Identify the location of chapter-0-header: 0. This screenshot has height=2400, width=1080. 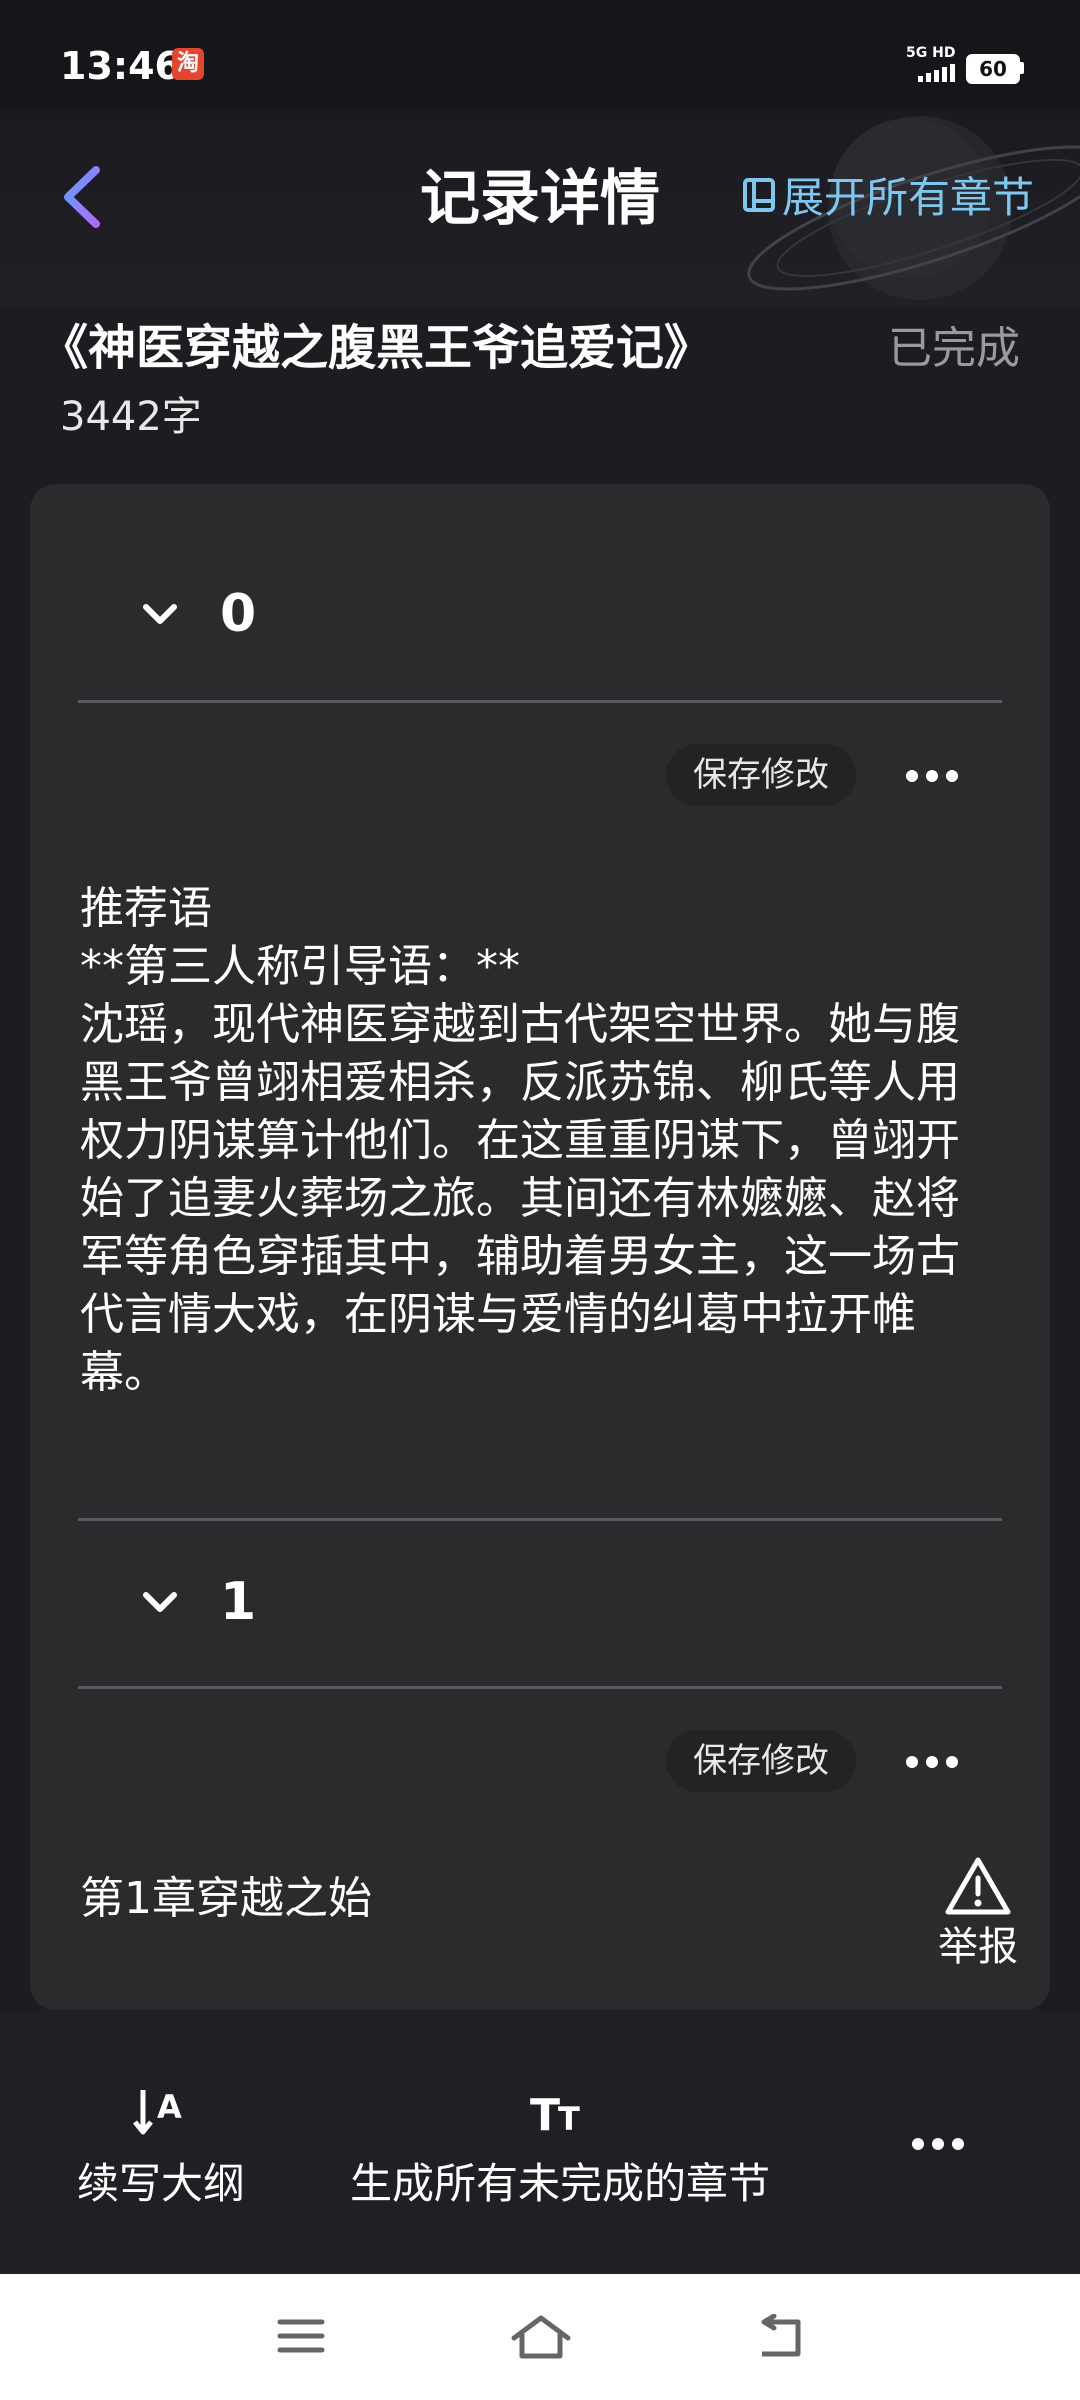
(198, 614).